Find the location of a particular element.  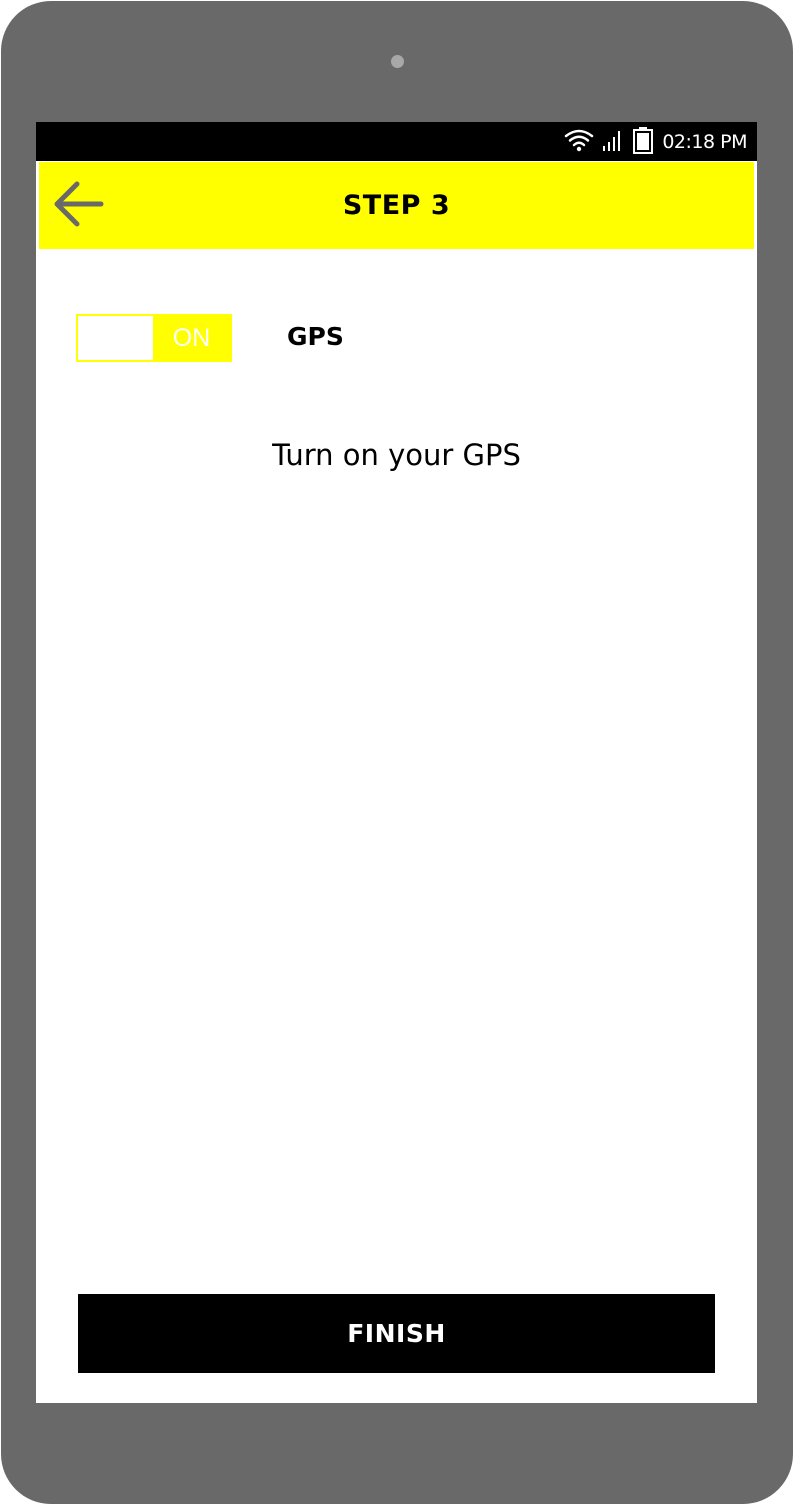

app-bar: STEP 3 is located at coordinates (396, 205).